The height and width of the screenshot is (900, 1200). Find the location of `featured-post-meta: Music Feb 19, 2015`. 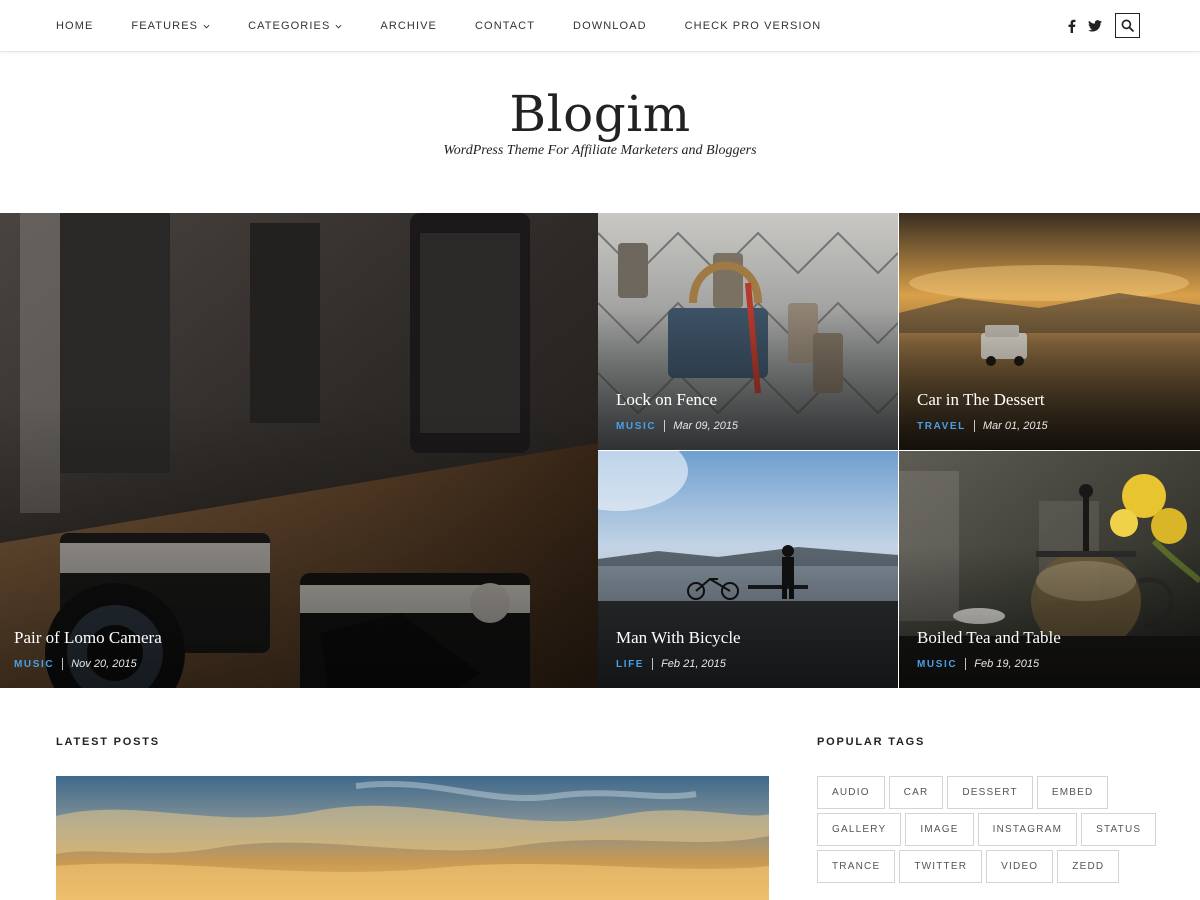

featured-post-meta: Music Feb 19, 2015 is located at coordinates (1053, 664).